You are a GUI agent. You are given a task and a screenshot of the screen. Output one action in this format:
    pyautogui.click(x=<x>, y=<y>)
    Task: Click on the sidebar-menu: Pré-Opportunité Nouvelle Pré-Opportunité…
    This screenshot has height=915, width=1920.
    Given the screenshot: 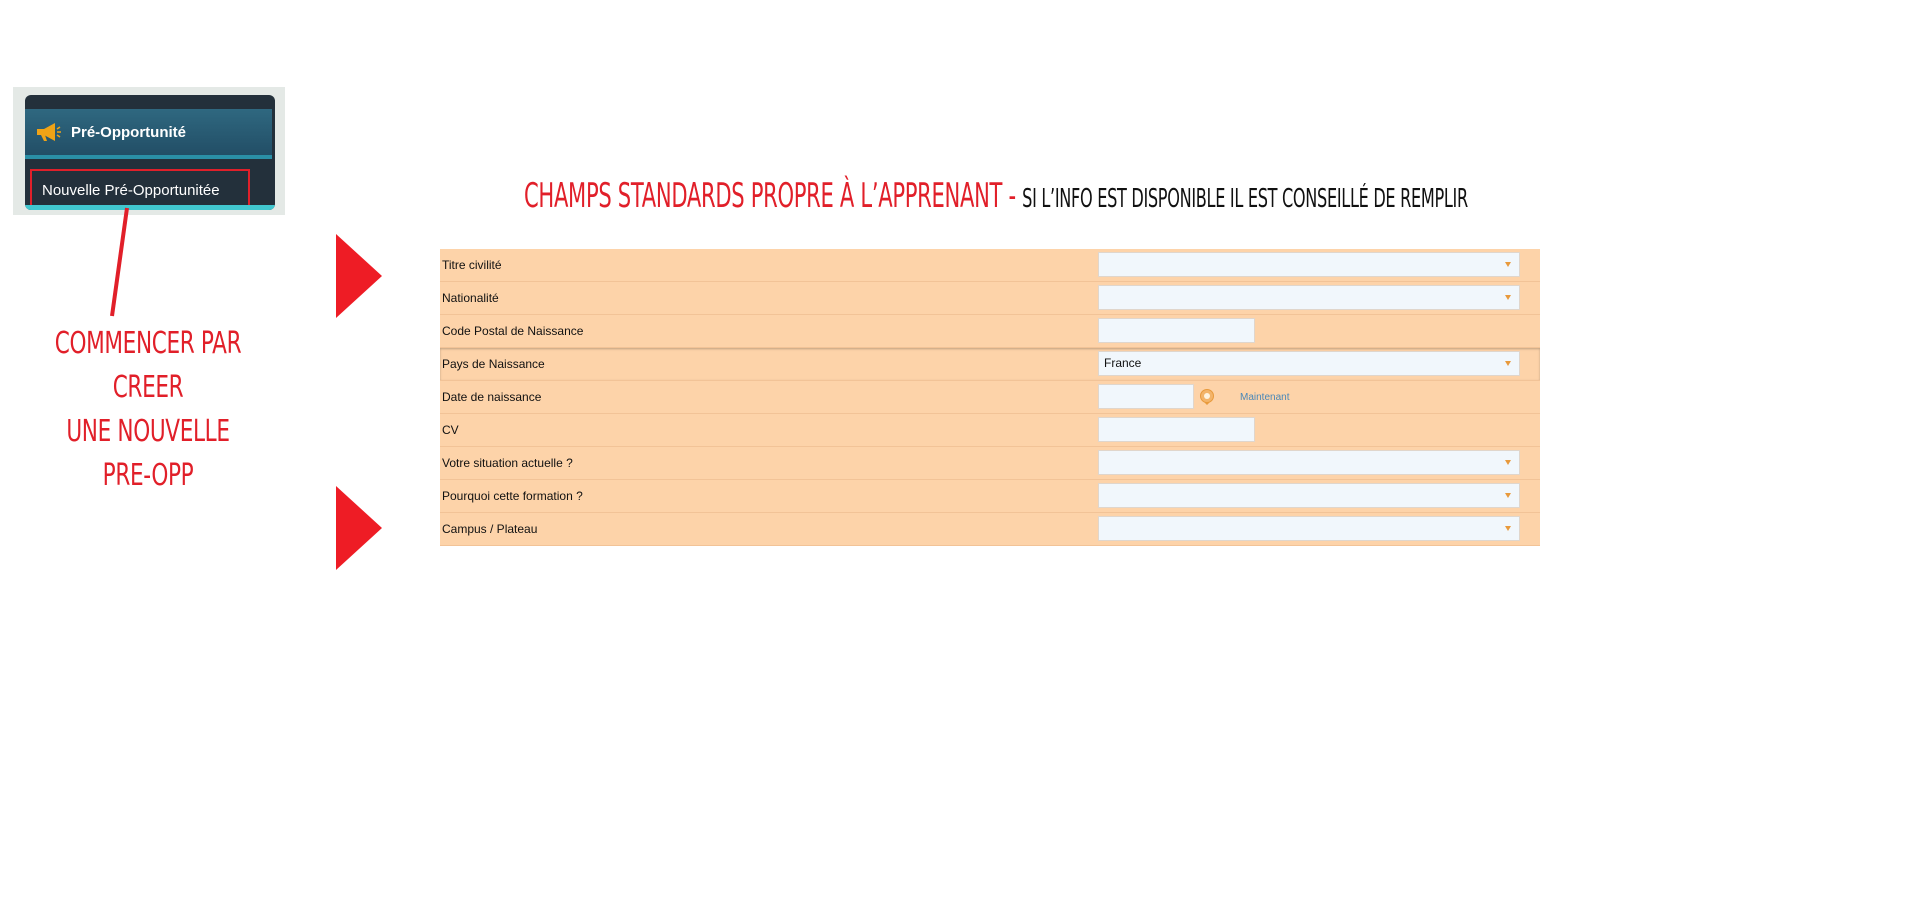 What is the action you would take?
    pyautogui.click(x=150, y=152)
    